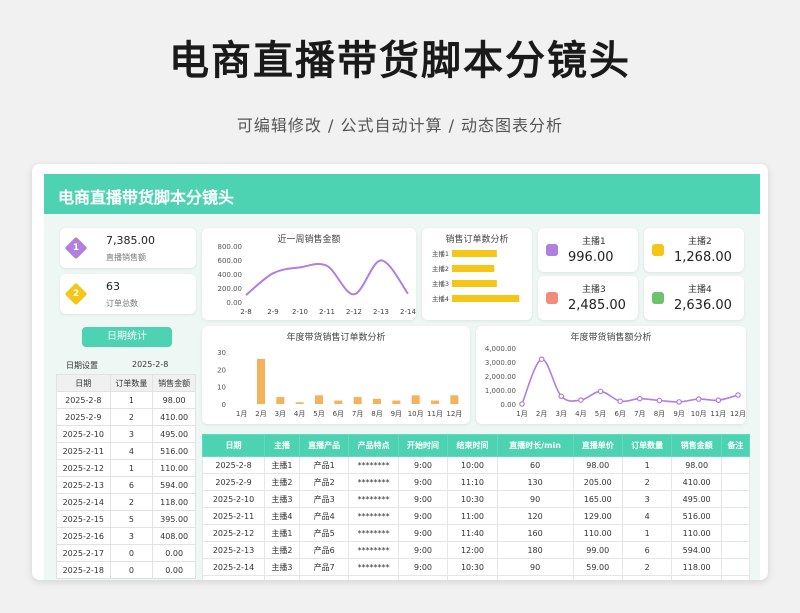 This screenshot has width=800, height=613. What do you see at coordinates (535, 482) in the screenshot?
I see `table-cell: 130` at bounding box center [535, 482].